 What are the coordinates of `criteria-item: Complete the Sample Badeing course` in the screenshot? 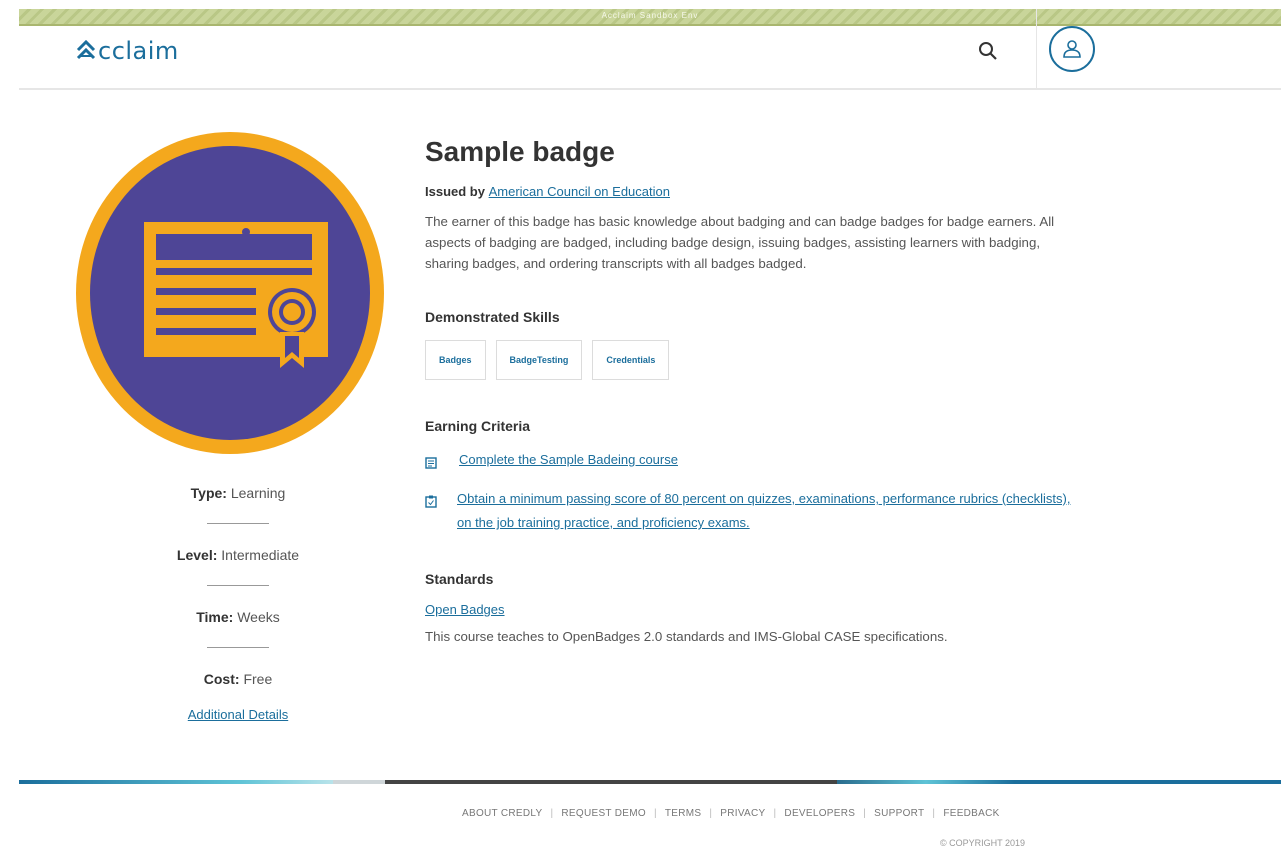 It's located at (755, 462).